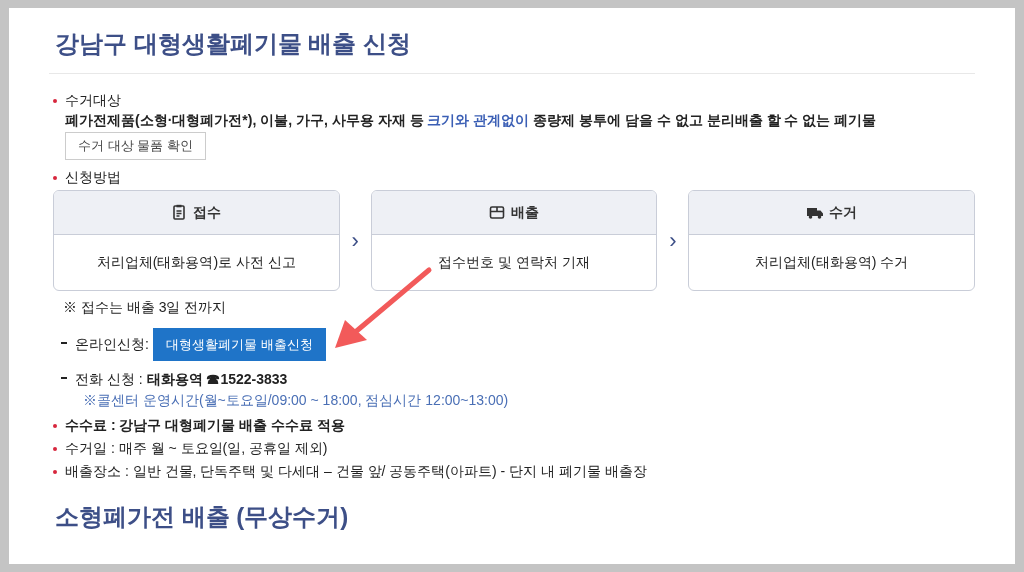  I want to click on step-text: 처리업체(태화용역) 수거, so click(832, 262).